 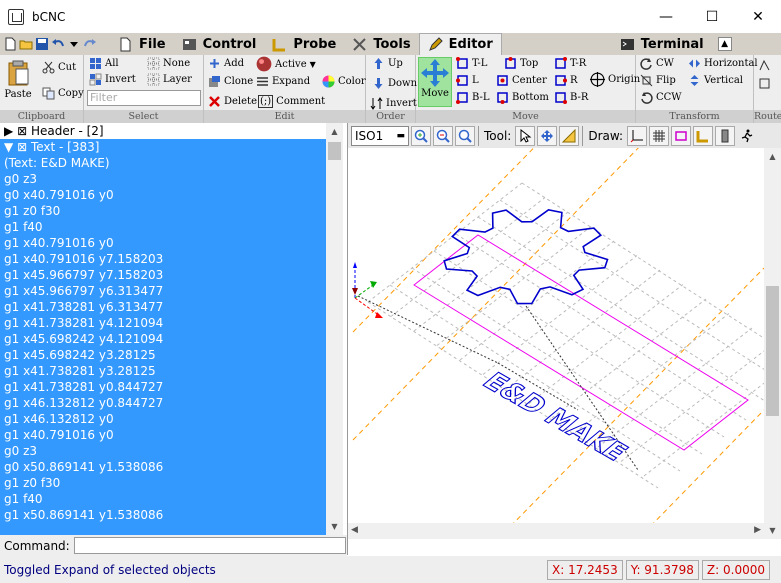 What do you see at coordinates (142, 44) in the screenshot?
I see `tab-file: File` at bounding box center [142, 44].